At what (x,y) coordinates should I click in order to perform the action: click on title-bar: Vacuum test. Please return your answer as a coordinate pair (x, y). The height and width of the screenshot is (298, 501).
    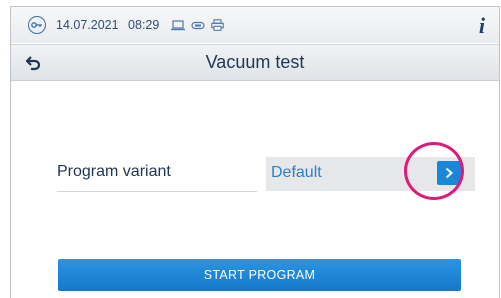
    Looking at the image, I should click on (255, 62).